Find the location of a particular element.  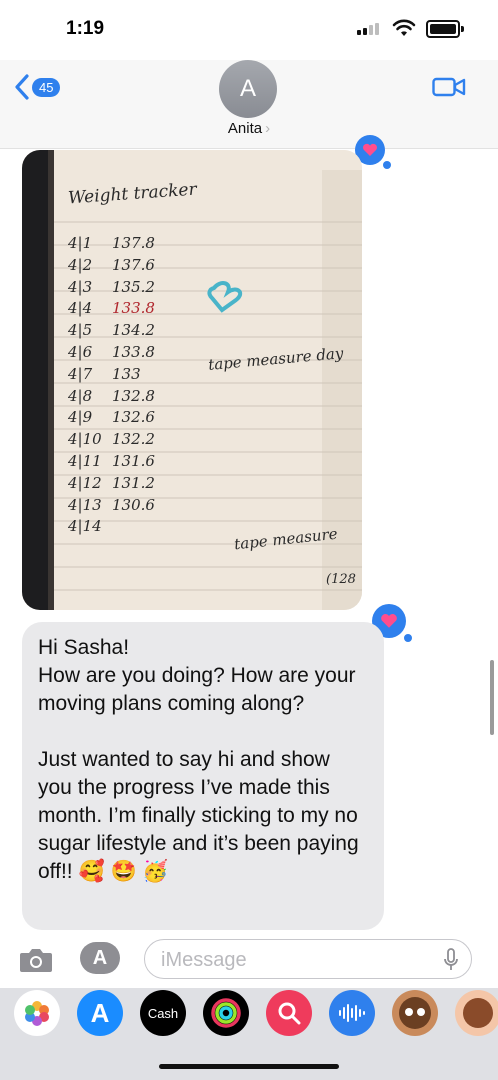

entry-weight: 135.2 is located at coordinates (133, 286).